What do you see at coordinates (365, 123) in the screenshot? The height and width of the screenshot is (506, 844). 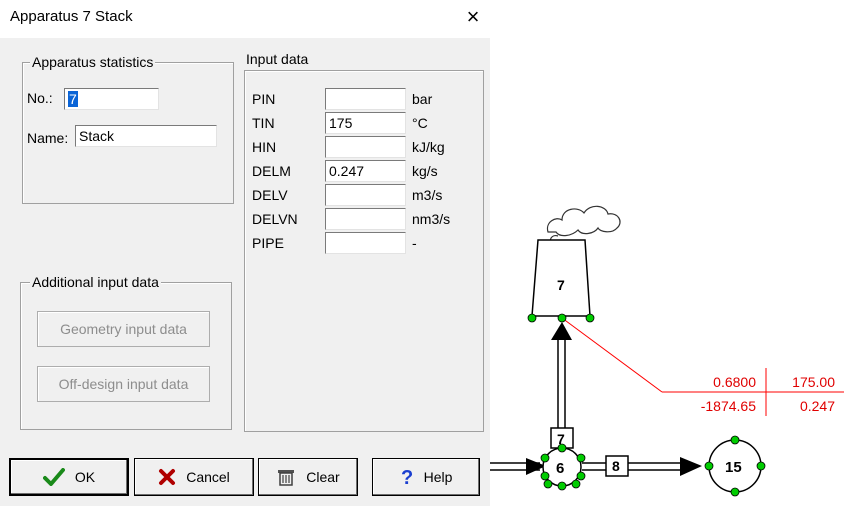 I see `input-field-tin: 175` at bounding box center [365, 123].